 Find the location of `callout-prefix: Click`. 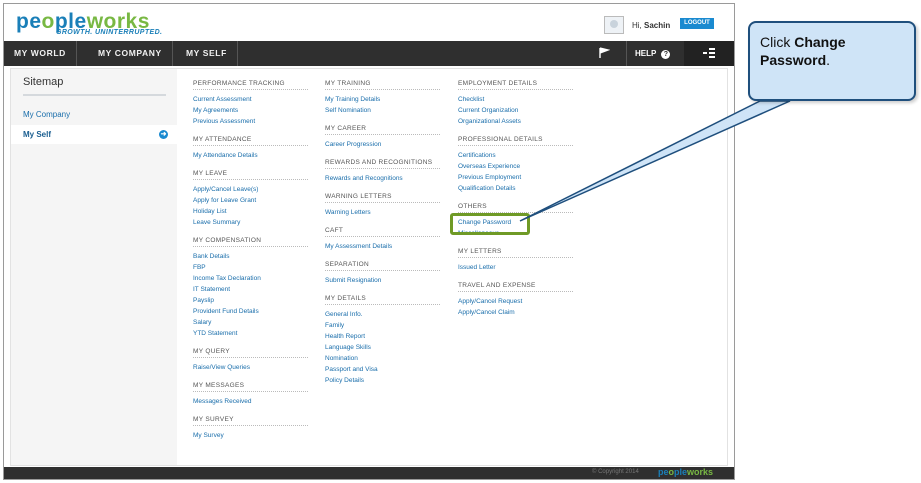

callout-prefix: Click is located at coordinates (777, 42).